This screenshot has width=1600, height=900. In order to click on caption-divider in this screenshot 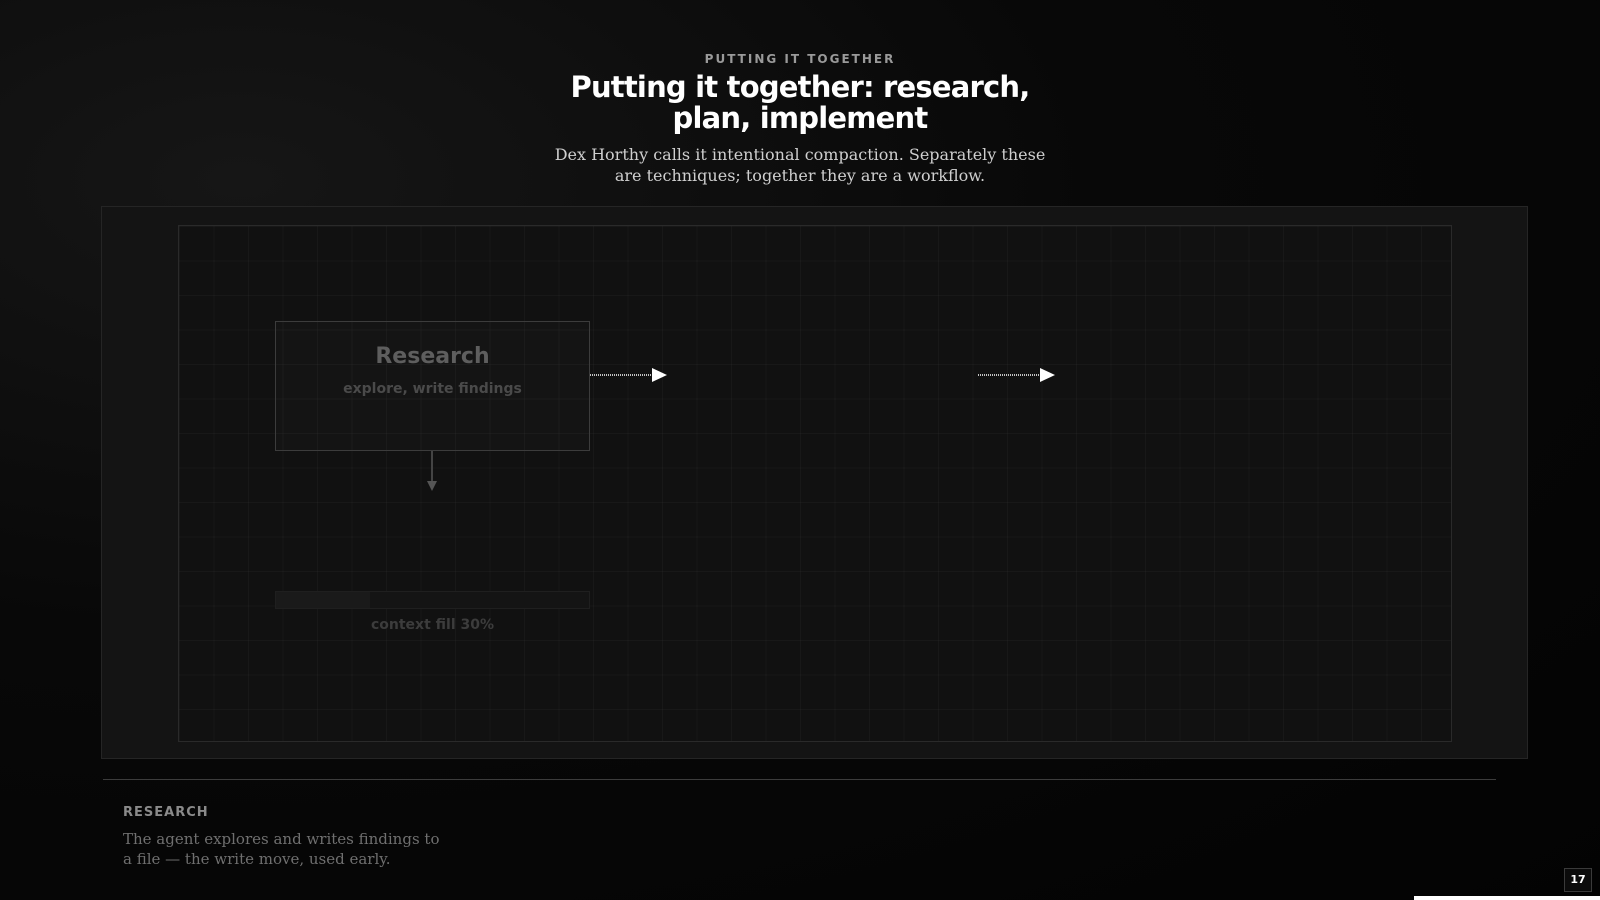, I will do `click(799, 779)`.